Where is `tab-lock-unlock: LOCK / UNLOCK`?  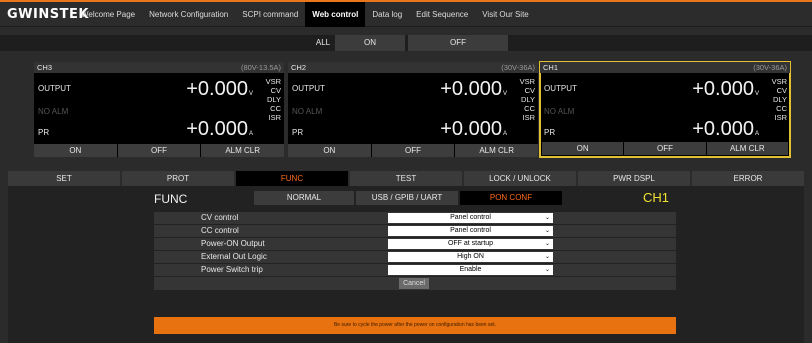
tab-lock-unlock: LOCK / UNLOCK is located at coordinates (520, 178).